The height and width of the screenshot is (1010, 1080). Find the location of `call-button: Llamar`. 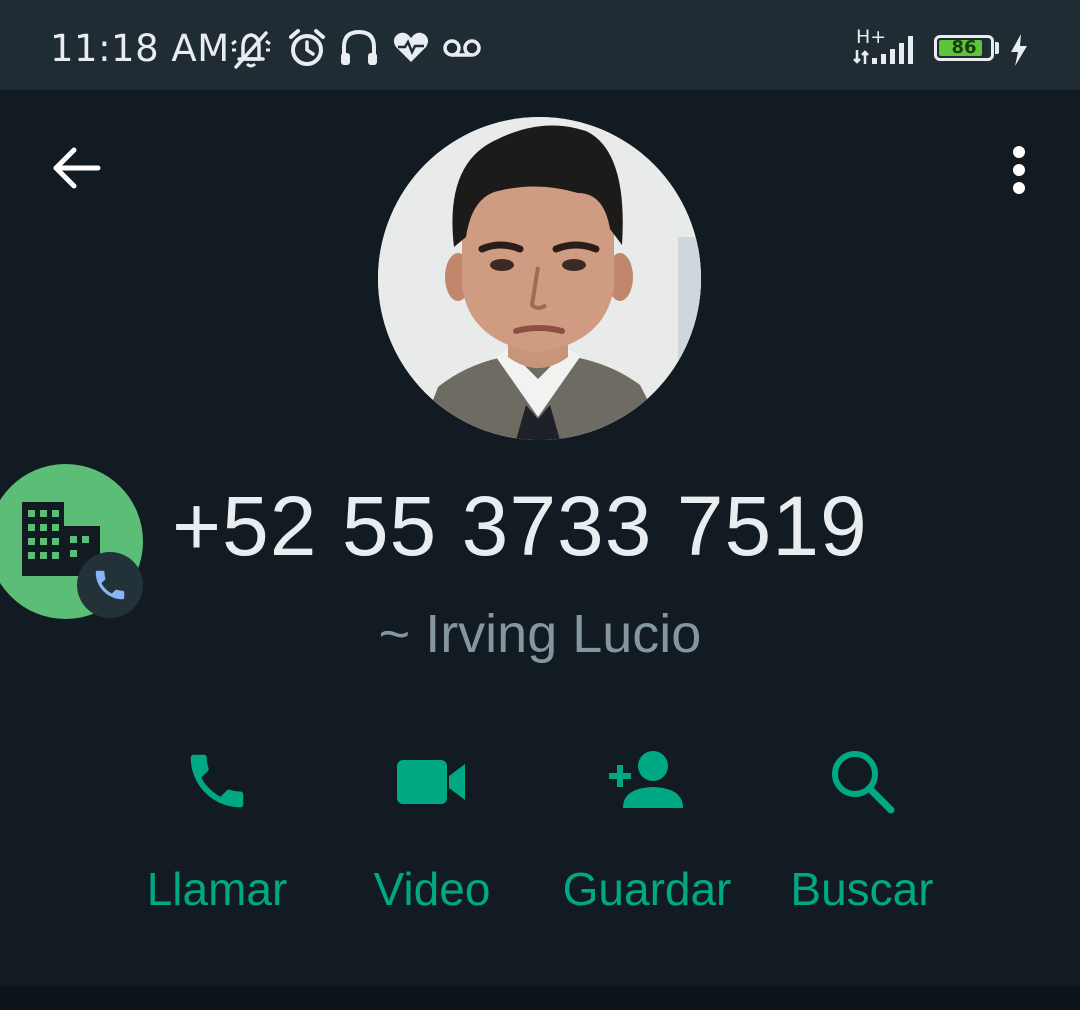

call-button: Llamar is located at coordinates (217, 835).